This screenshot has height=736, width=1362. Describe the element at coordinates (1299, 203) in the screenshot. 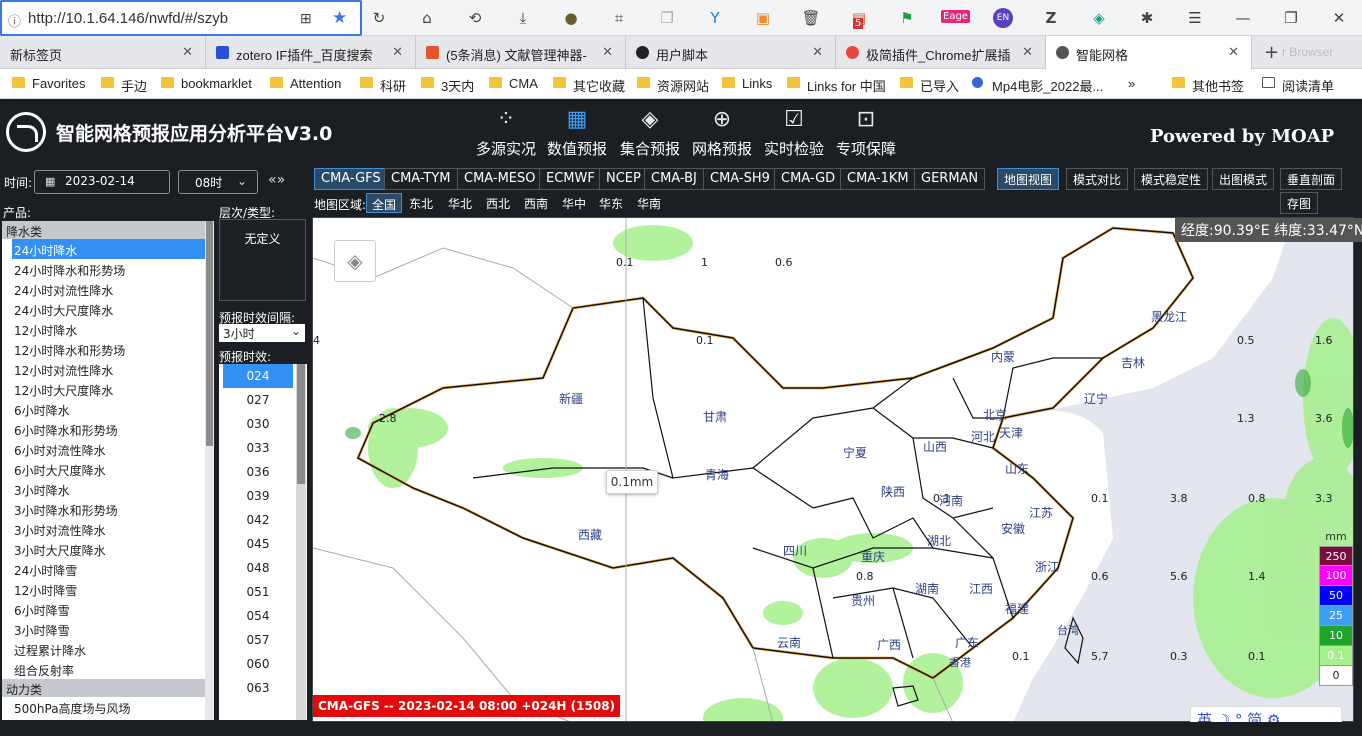

I see `save-image-button: 存图` at that location.